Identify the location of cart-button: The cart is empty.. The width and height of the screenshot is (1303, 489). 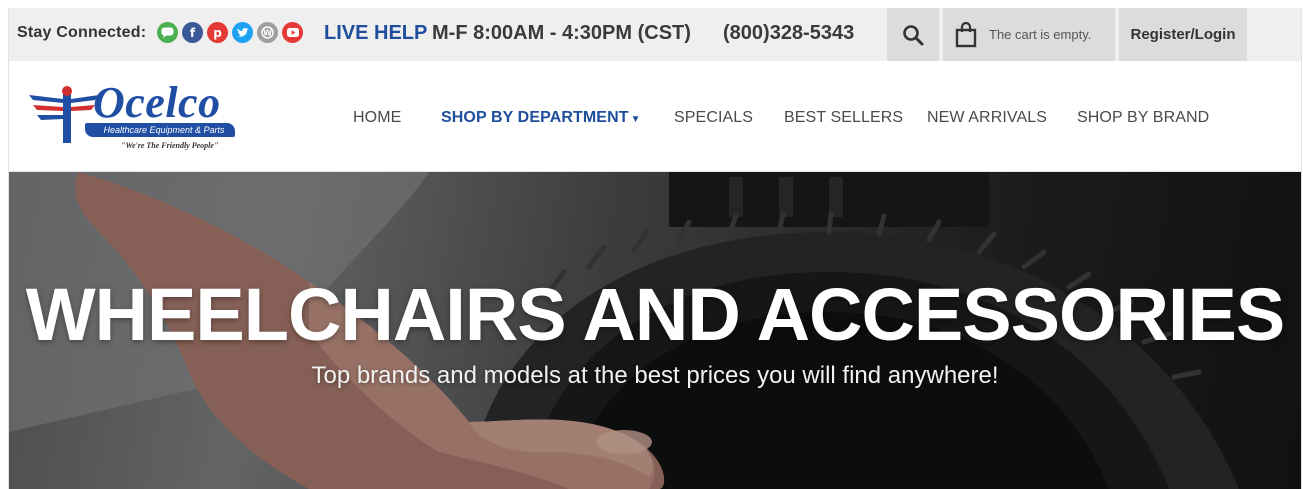
(1029, 34).